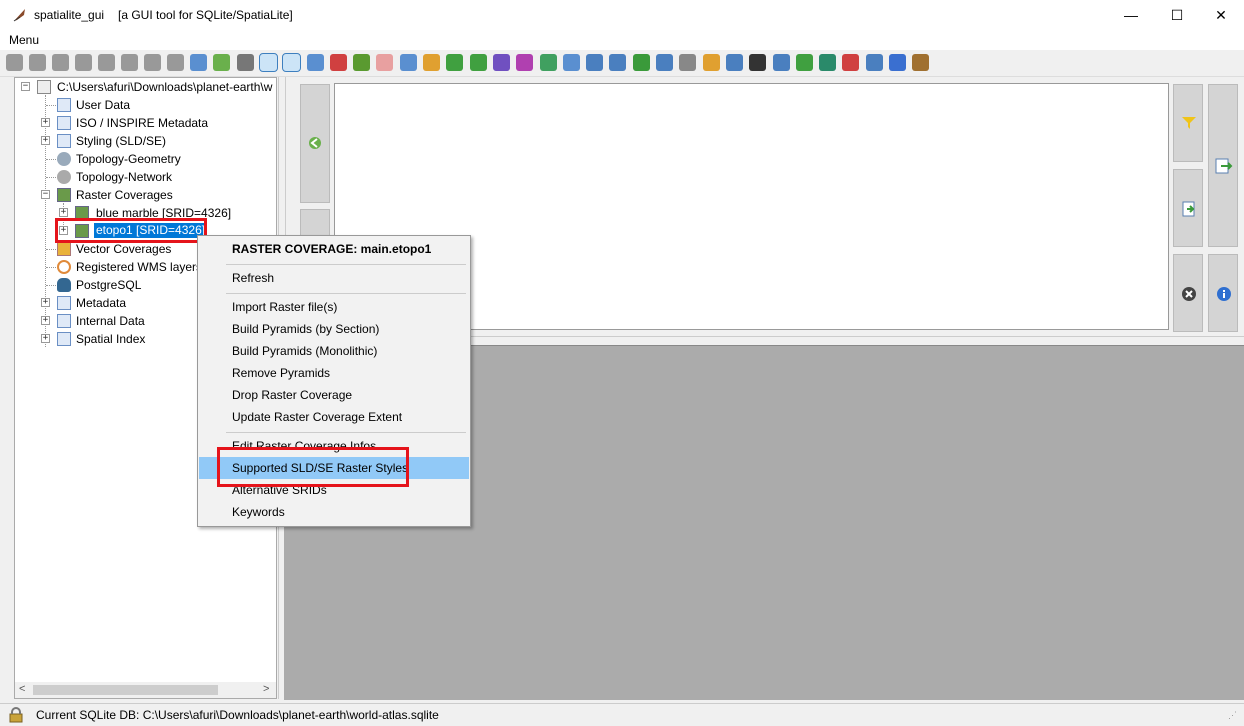 Image resolution: width=1244 pixels, height=726 pixels. What do you see at coordinates (101, 303) in the screenshot?
I see `tree-item-label: Metadata` at bounding box center [101, 303].